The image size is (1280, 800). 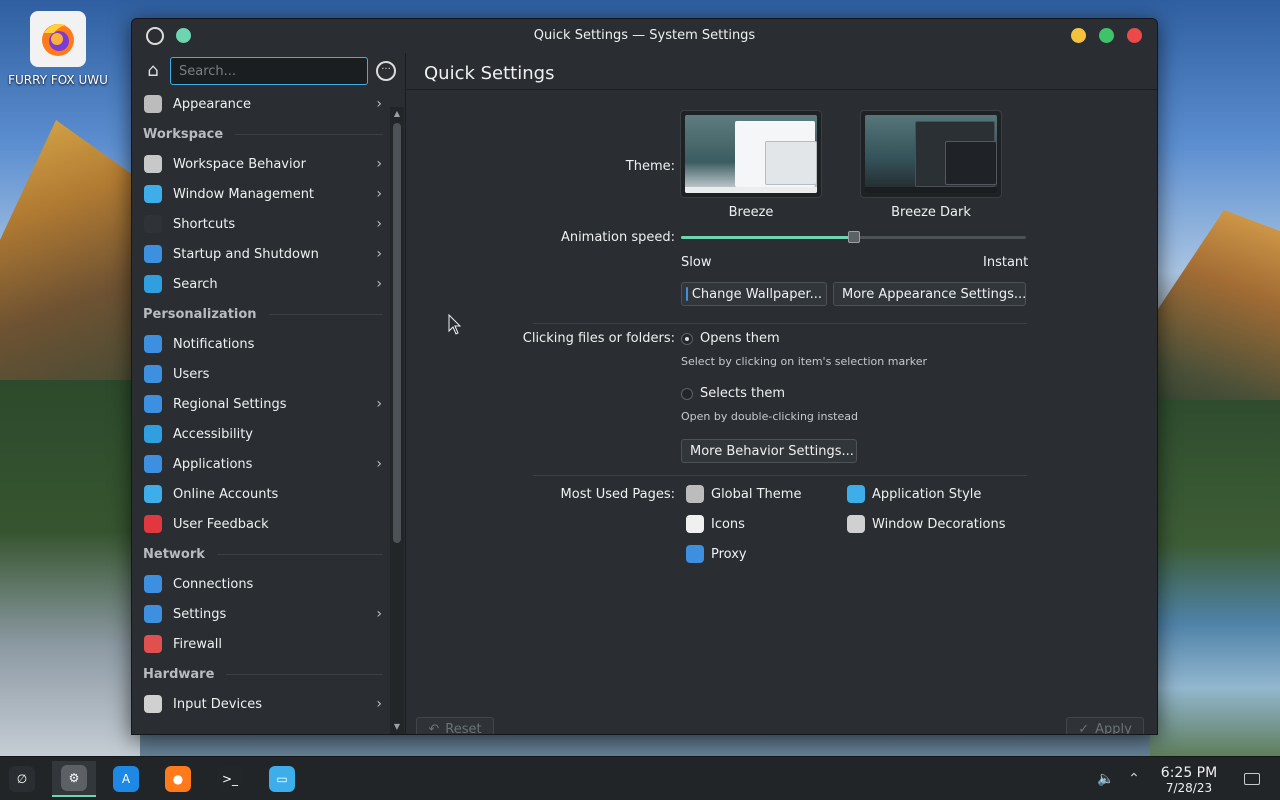 I want to click on volume-icon: 🔈, so click(x=1106, y=779).